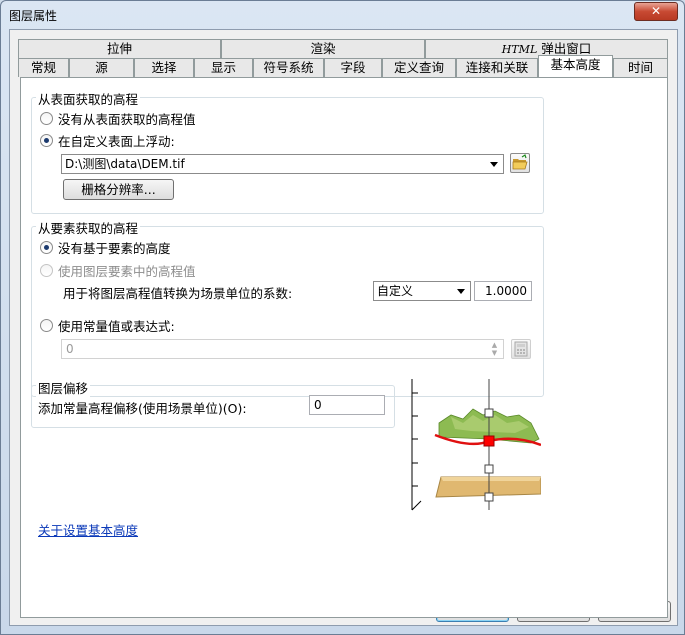 Image resolution: width=685 pixels, height=635 pixels. I want to click on tab-label: 基本高度, so click(575, 64).